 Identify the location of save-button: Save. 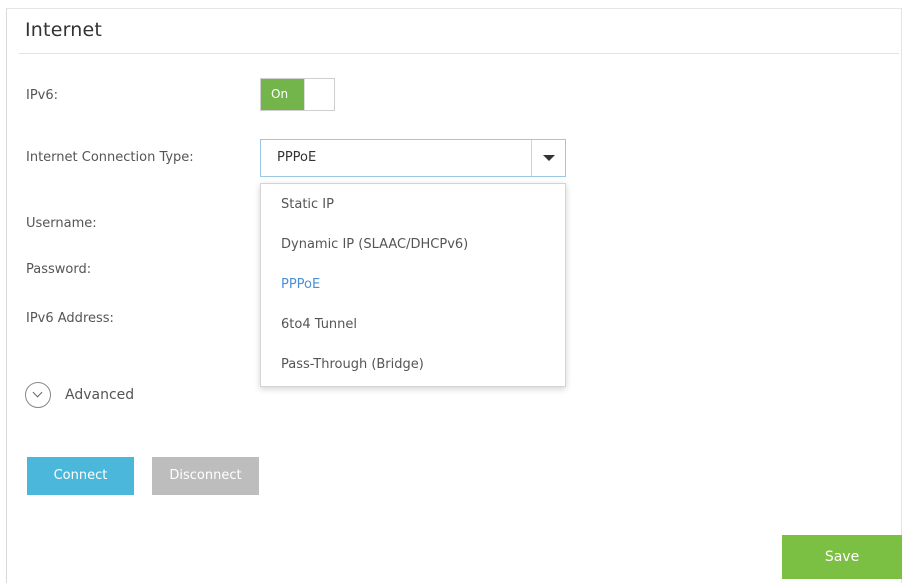
(842, 557).